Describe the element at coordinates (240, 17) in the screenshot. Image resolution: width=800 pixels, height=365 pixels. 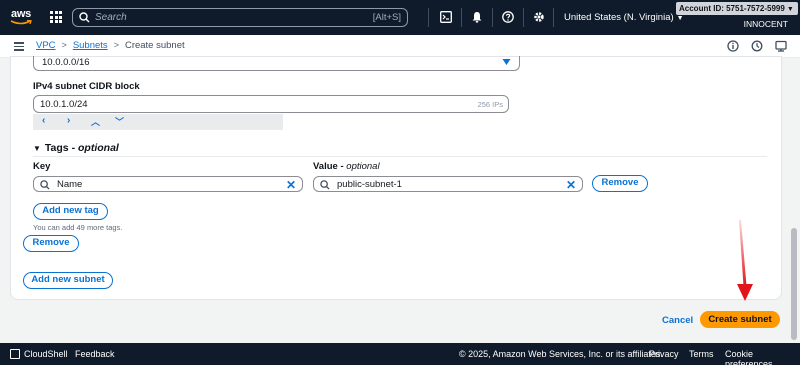
I see `global-search-input: Search [Alt+S]` at that location.